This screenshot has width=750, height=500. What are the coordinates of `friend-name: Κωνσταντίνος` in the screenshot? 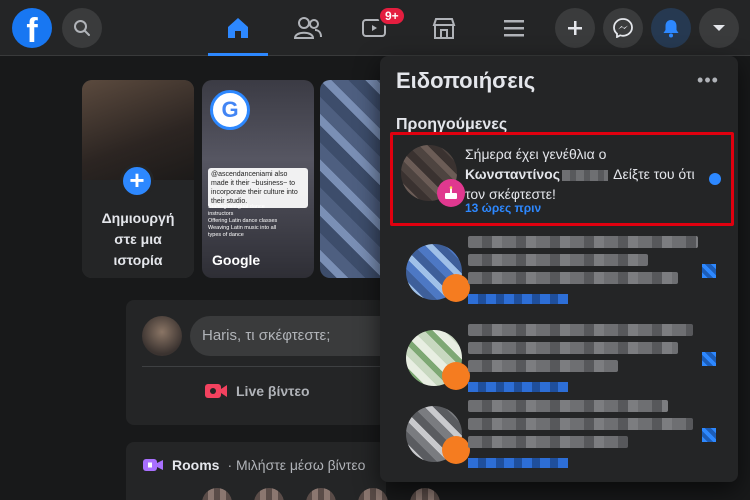 It's located at (512, 174).